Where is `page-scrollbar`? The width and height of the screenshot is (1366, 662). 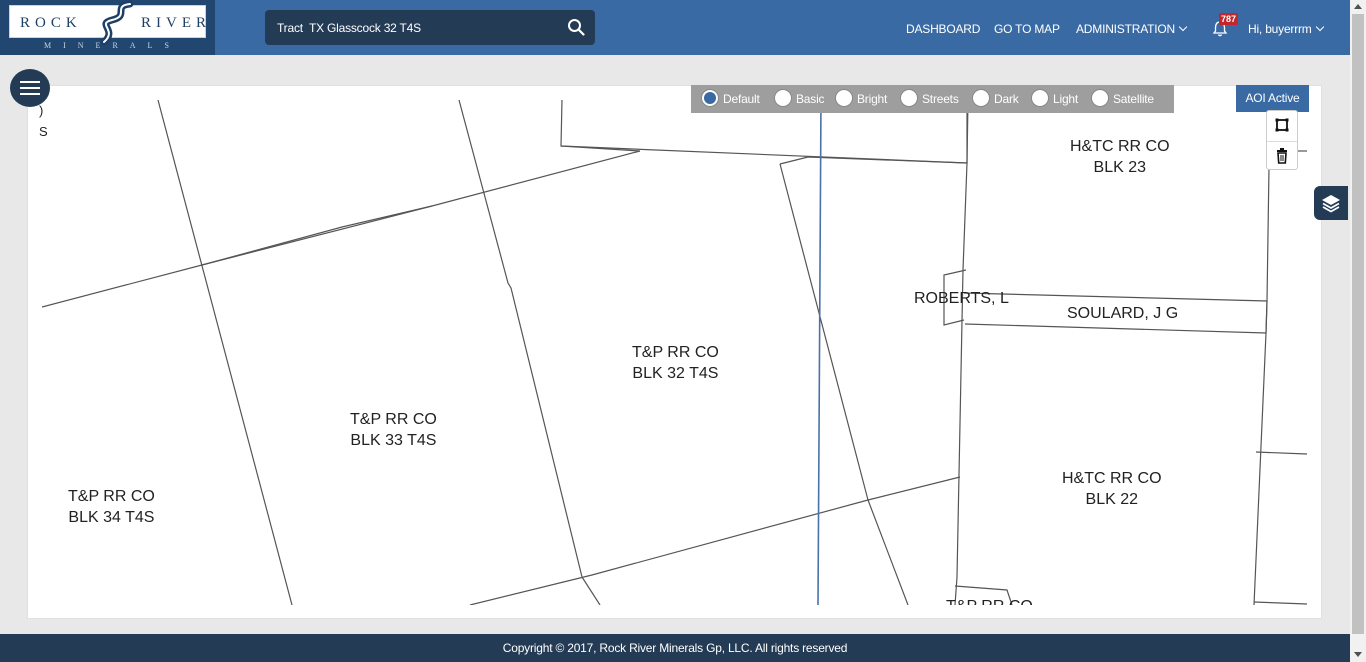 page-scrollbar is located at coordinates (1358, 331).